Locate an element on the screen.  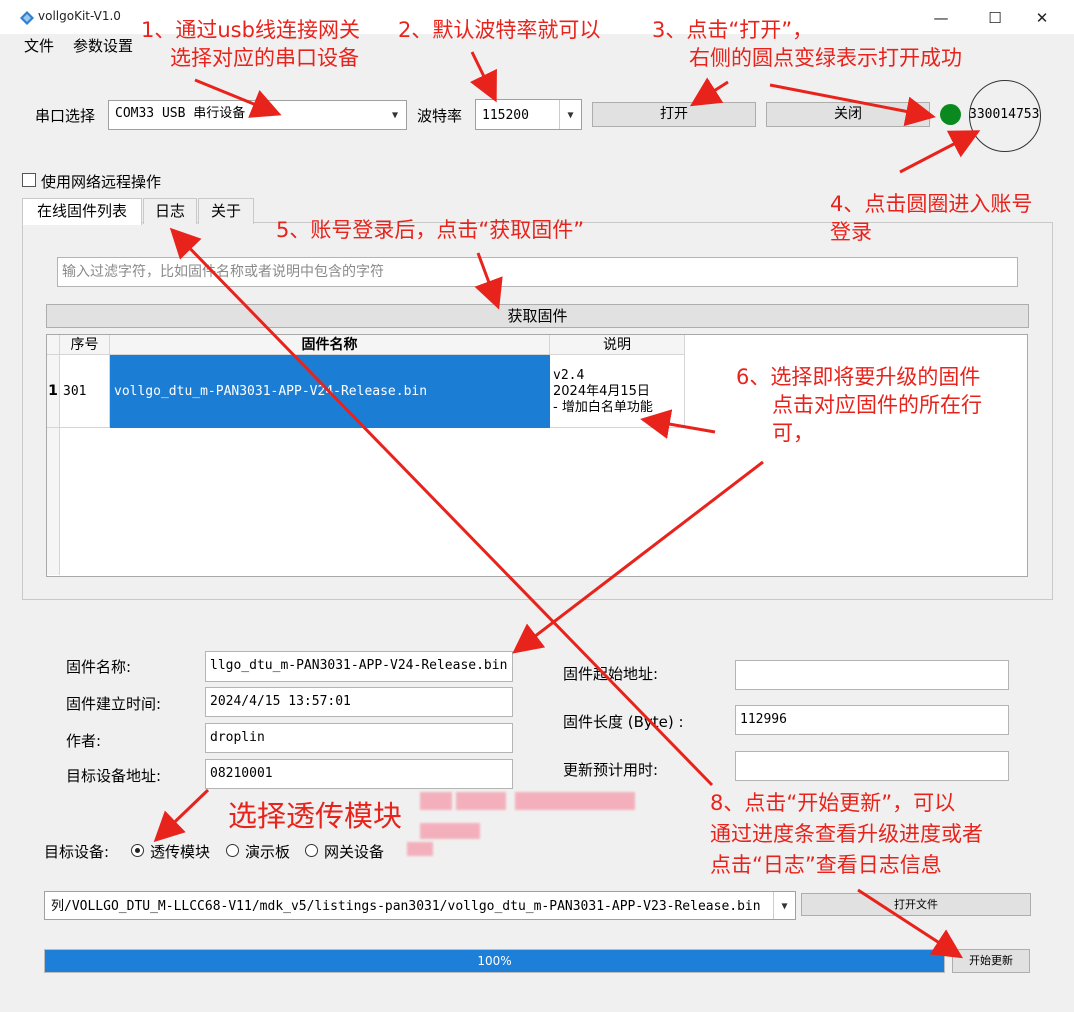
annotation-step3: 3、点击“打开”， 右侧的圆点变绿表示打开成功 is located at coordinates (807, 44).